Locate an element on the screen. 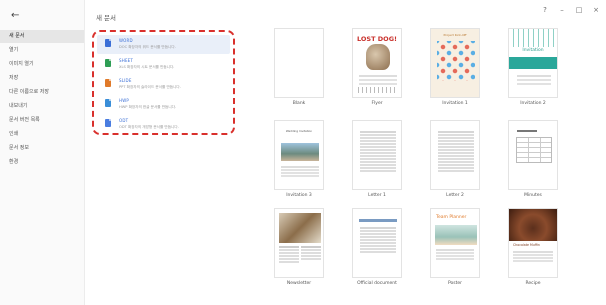 The image size is (606, 305). template-tile: Newsletter is located at coordinates (299, 247).